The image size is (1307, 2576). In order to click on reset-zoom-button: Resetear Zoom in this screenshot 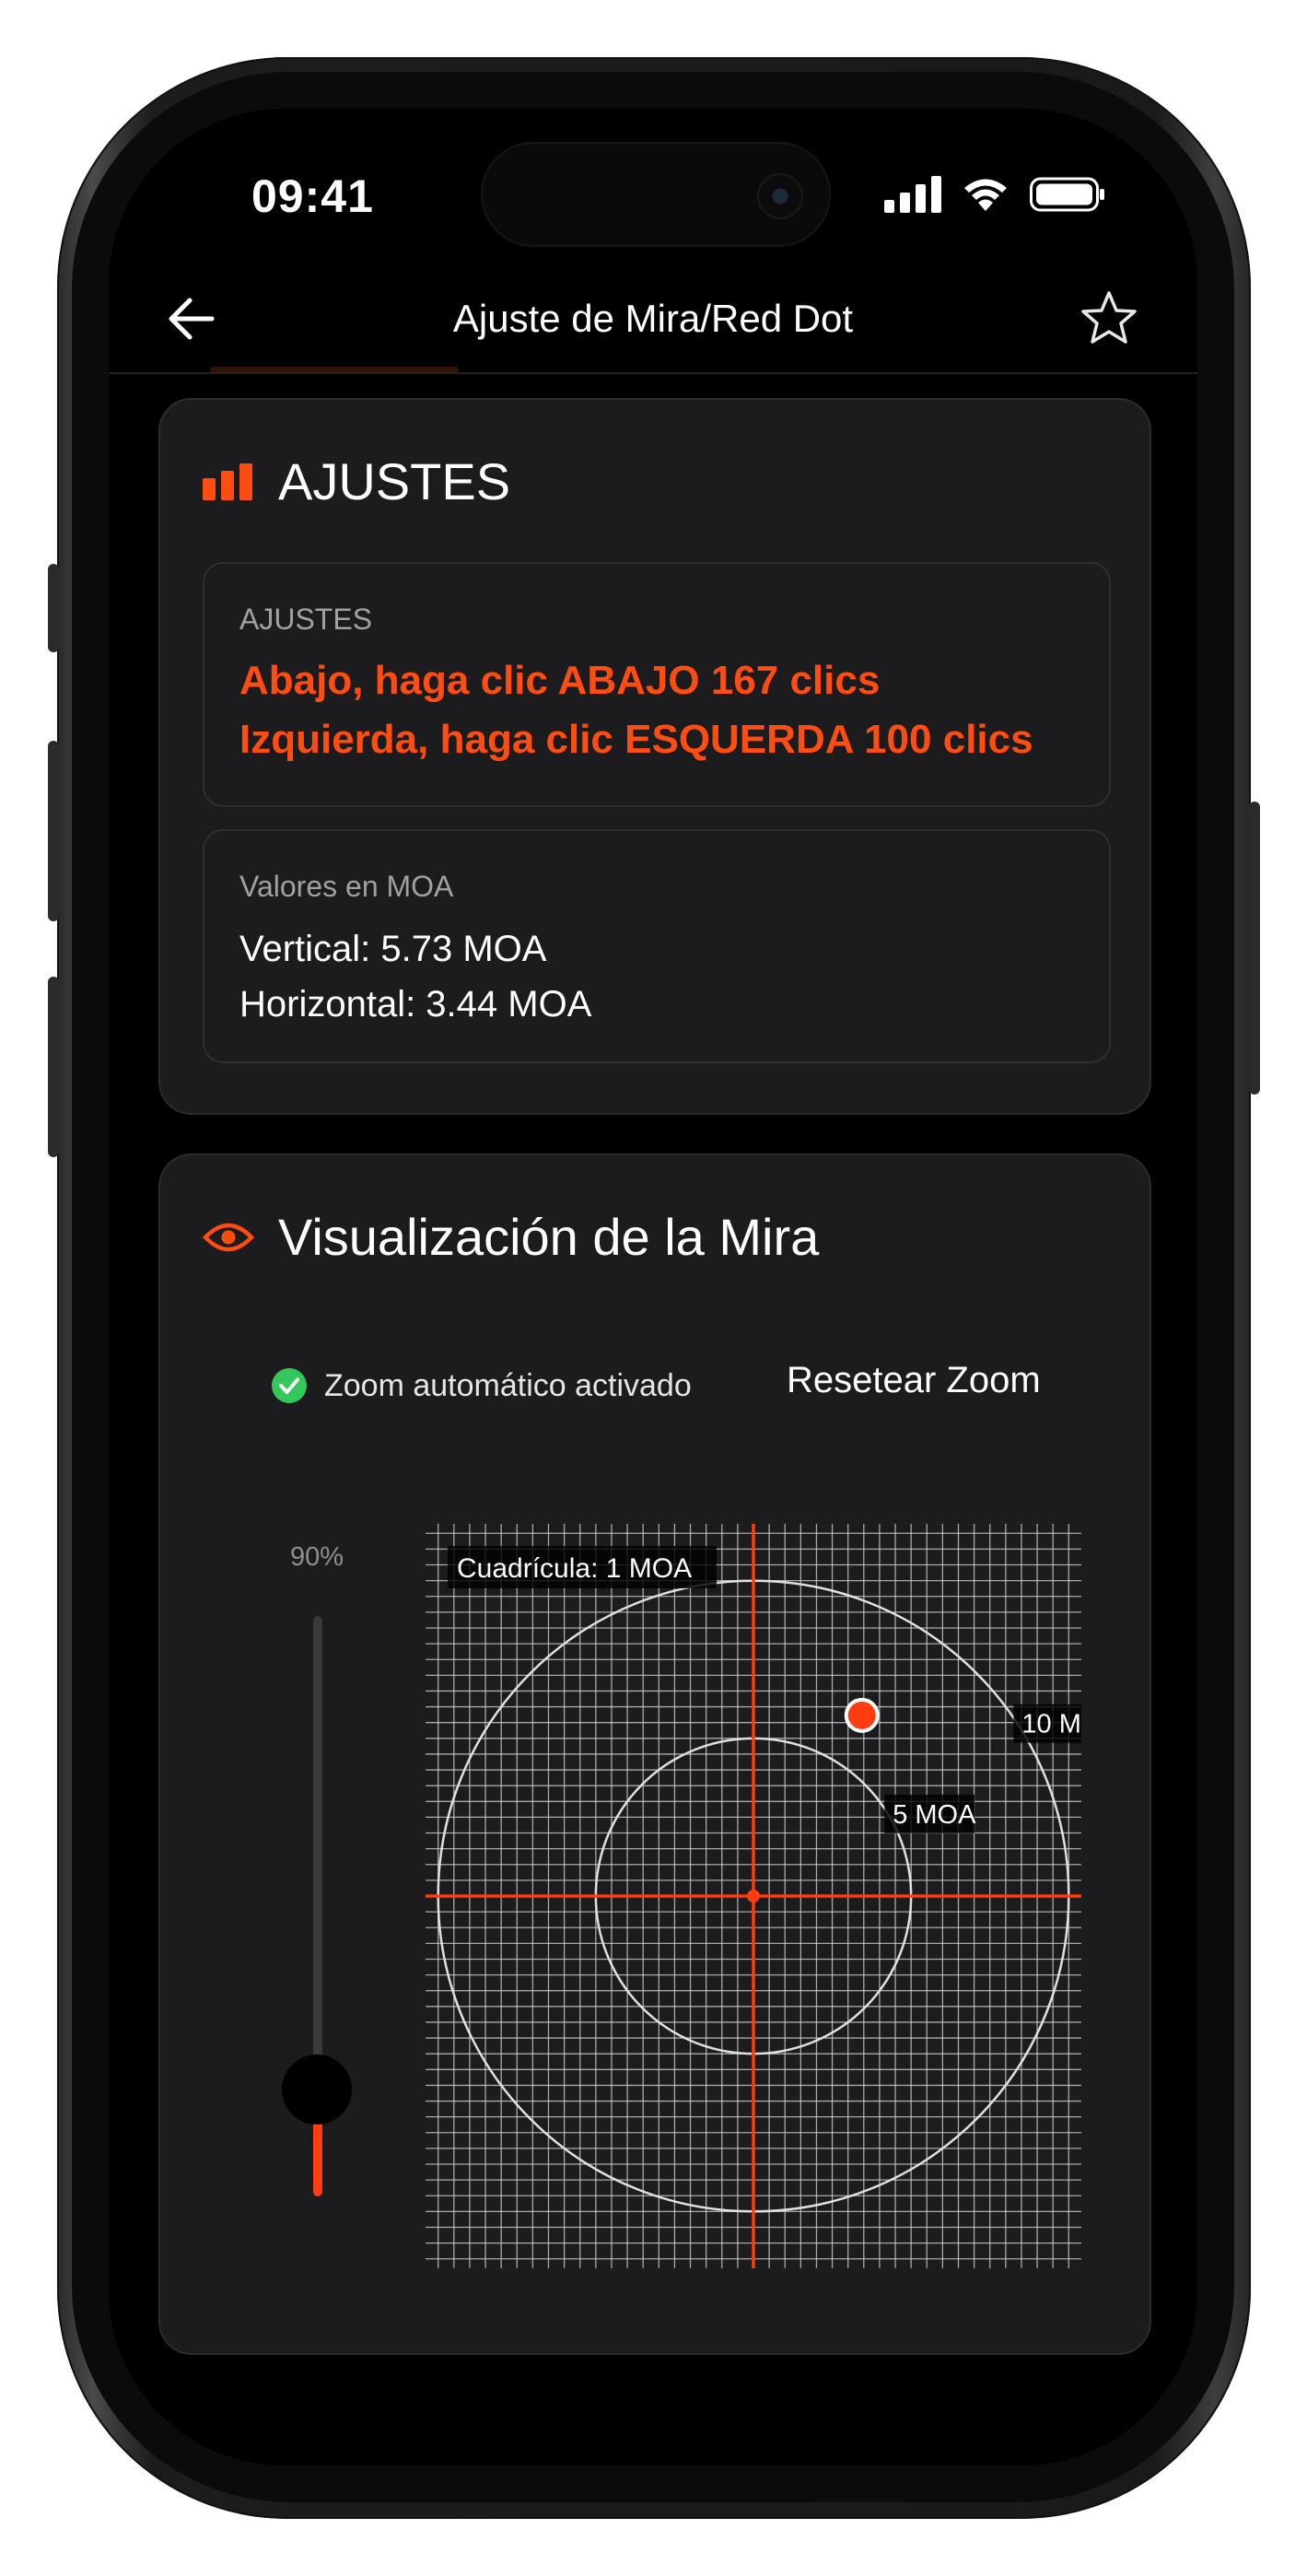, I will do `click(914, 1381)`.